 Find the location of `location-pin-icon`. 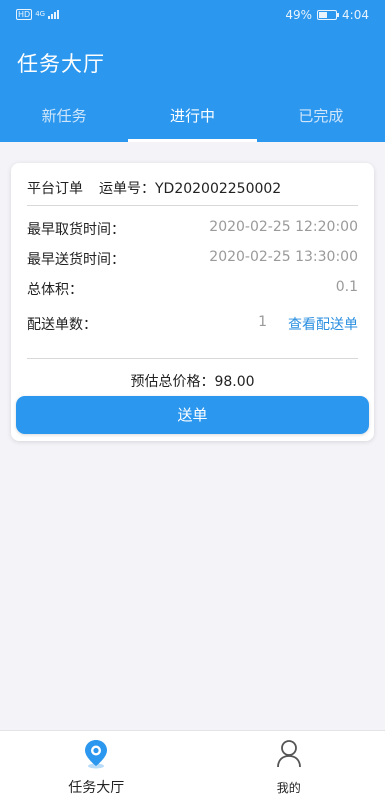

location-pin-icon is located at coordinates (96, 756).